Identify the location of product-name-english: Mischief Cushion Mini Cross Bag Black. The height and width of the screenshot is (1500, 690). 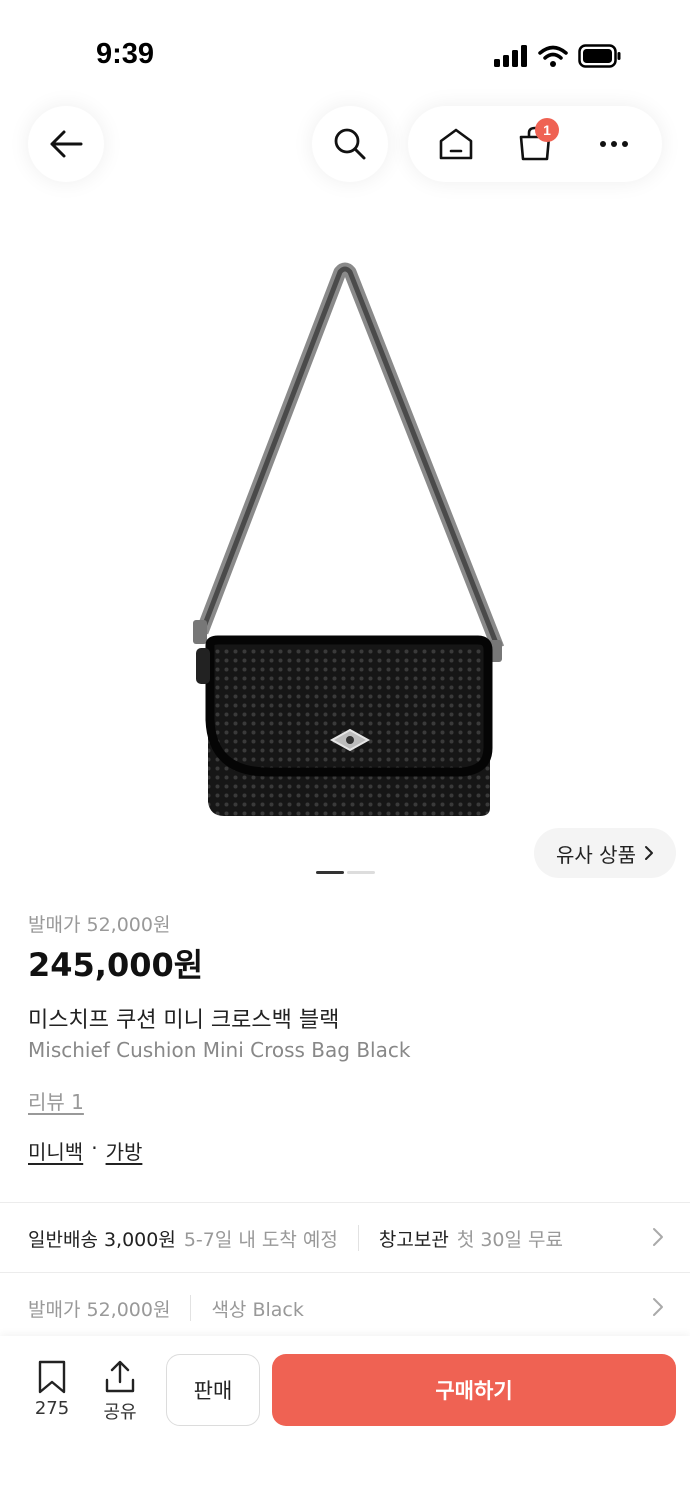
(219, 1050).